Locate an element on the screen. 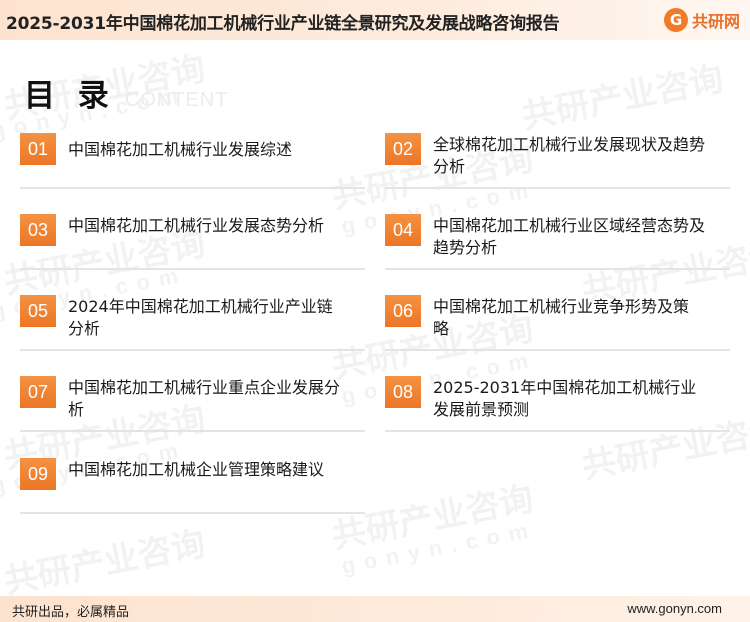 The image size is (750, 622). chapter-title: 2024年中国棉花加工机械行业产业链分析 is located at coordinates (200, 317).